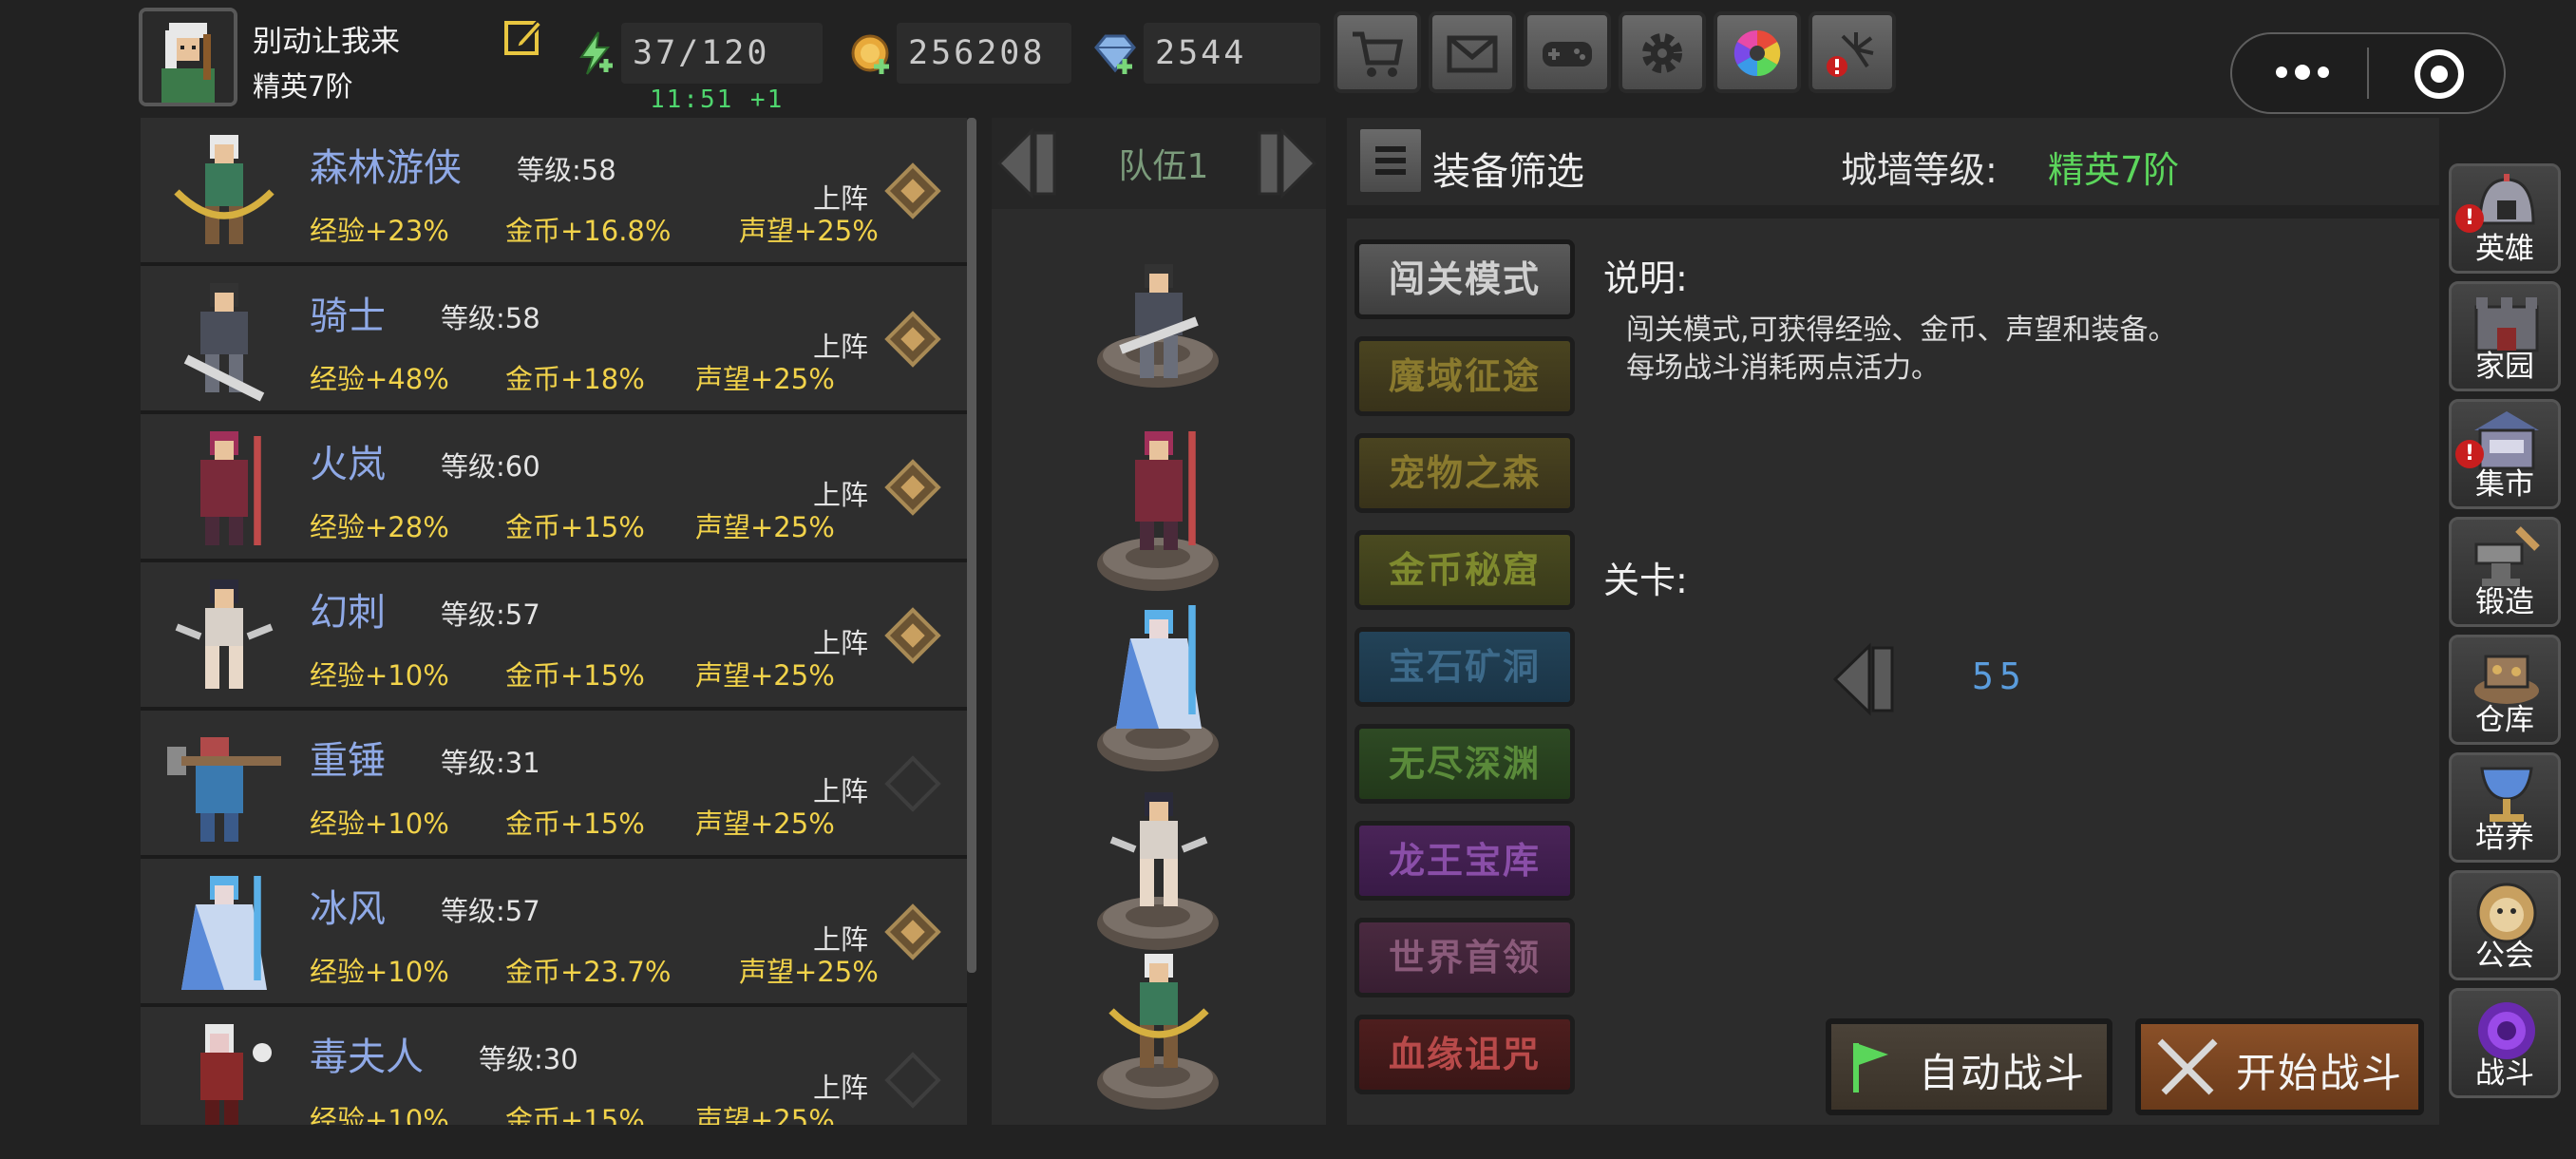 Image resolution: width=2576 pixels, height=1159 pixels. Describe the element at coordinates (2439, 74) in the screenshot. I see `close-target-icon` at that location.